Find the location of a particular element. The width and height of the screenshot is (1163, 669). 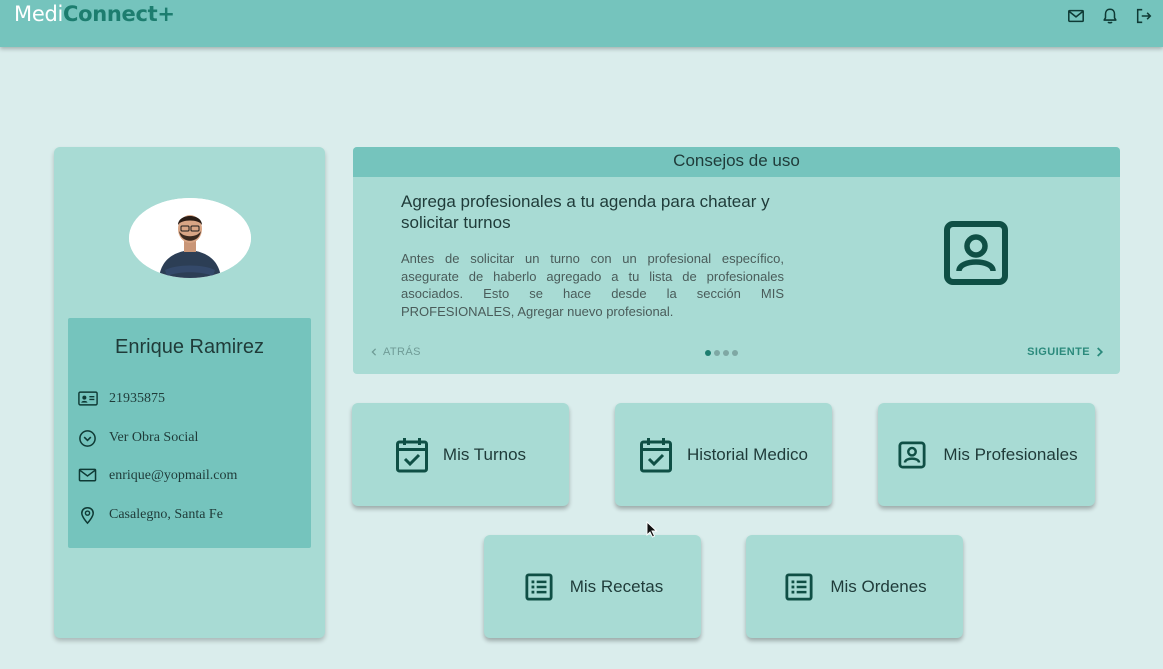

profile-location-row: Casalegno, Santa Fe is located at coordinates (150, 515).